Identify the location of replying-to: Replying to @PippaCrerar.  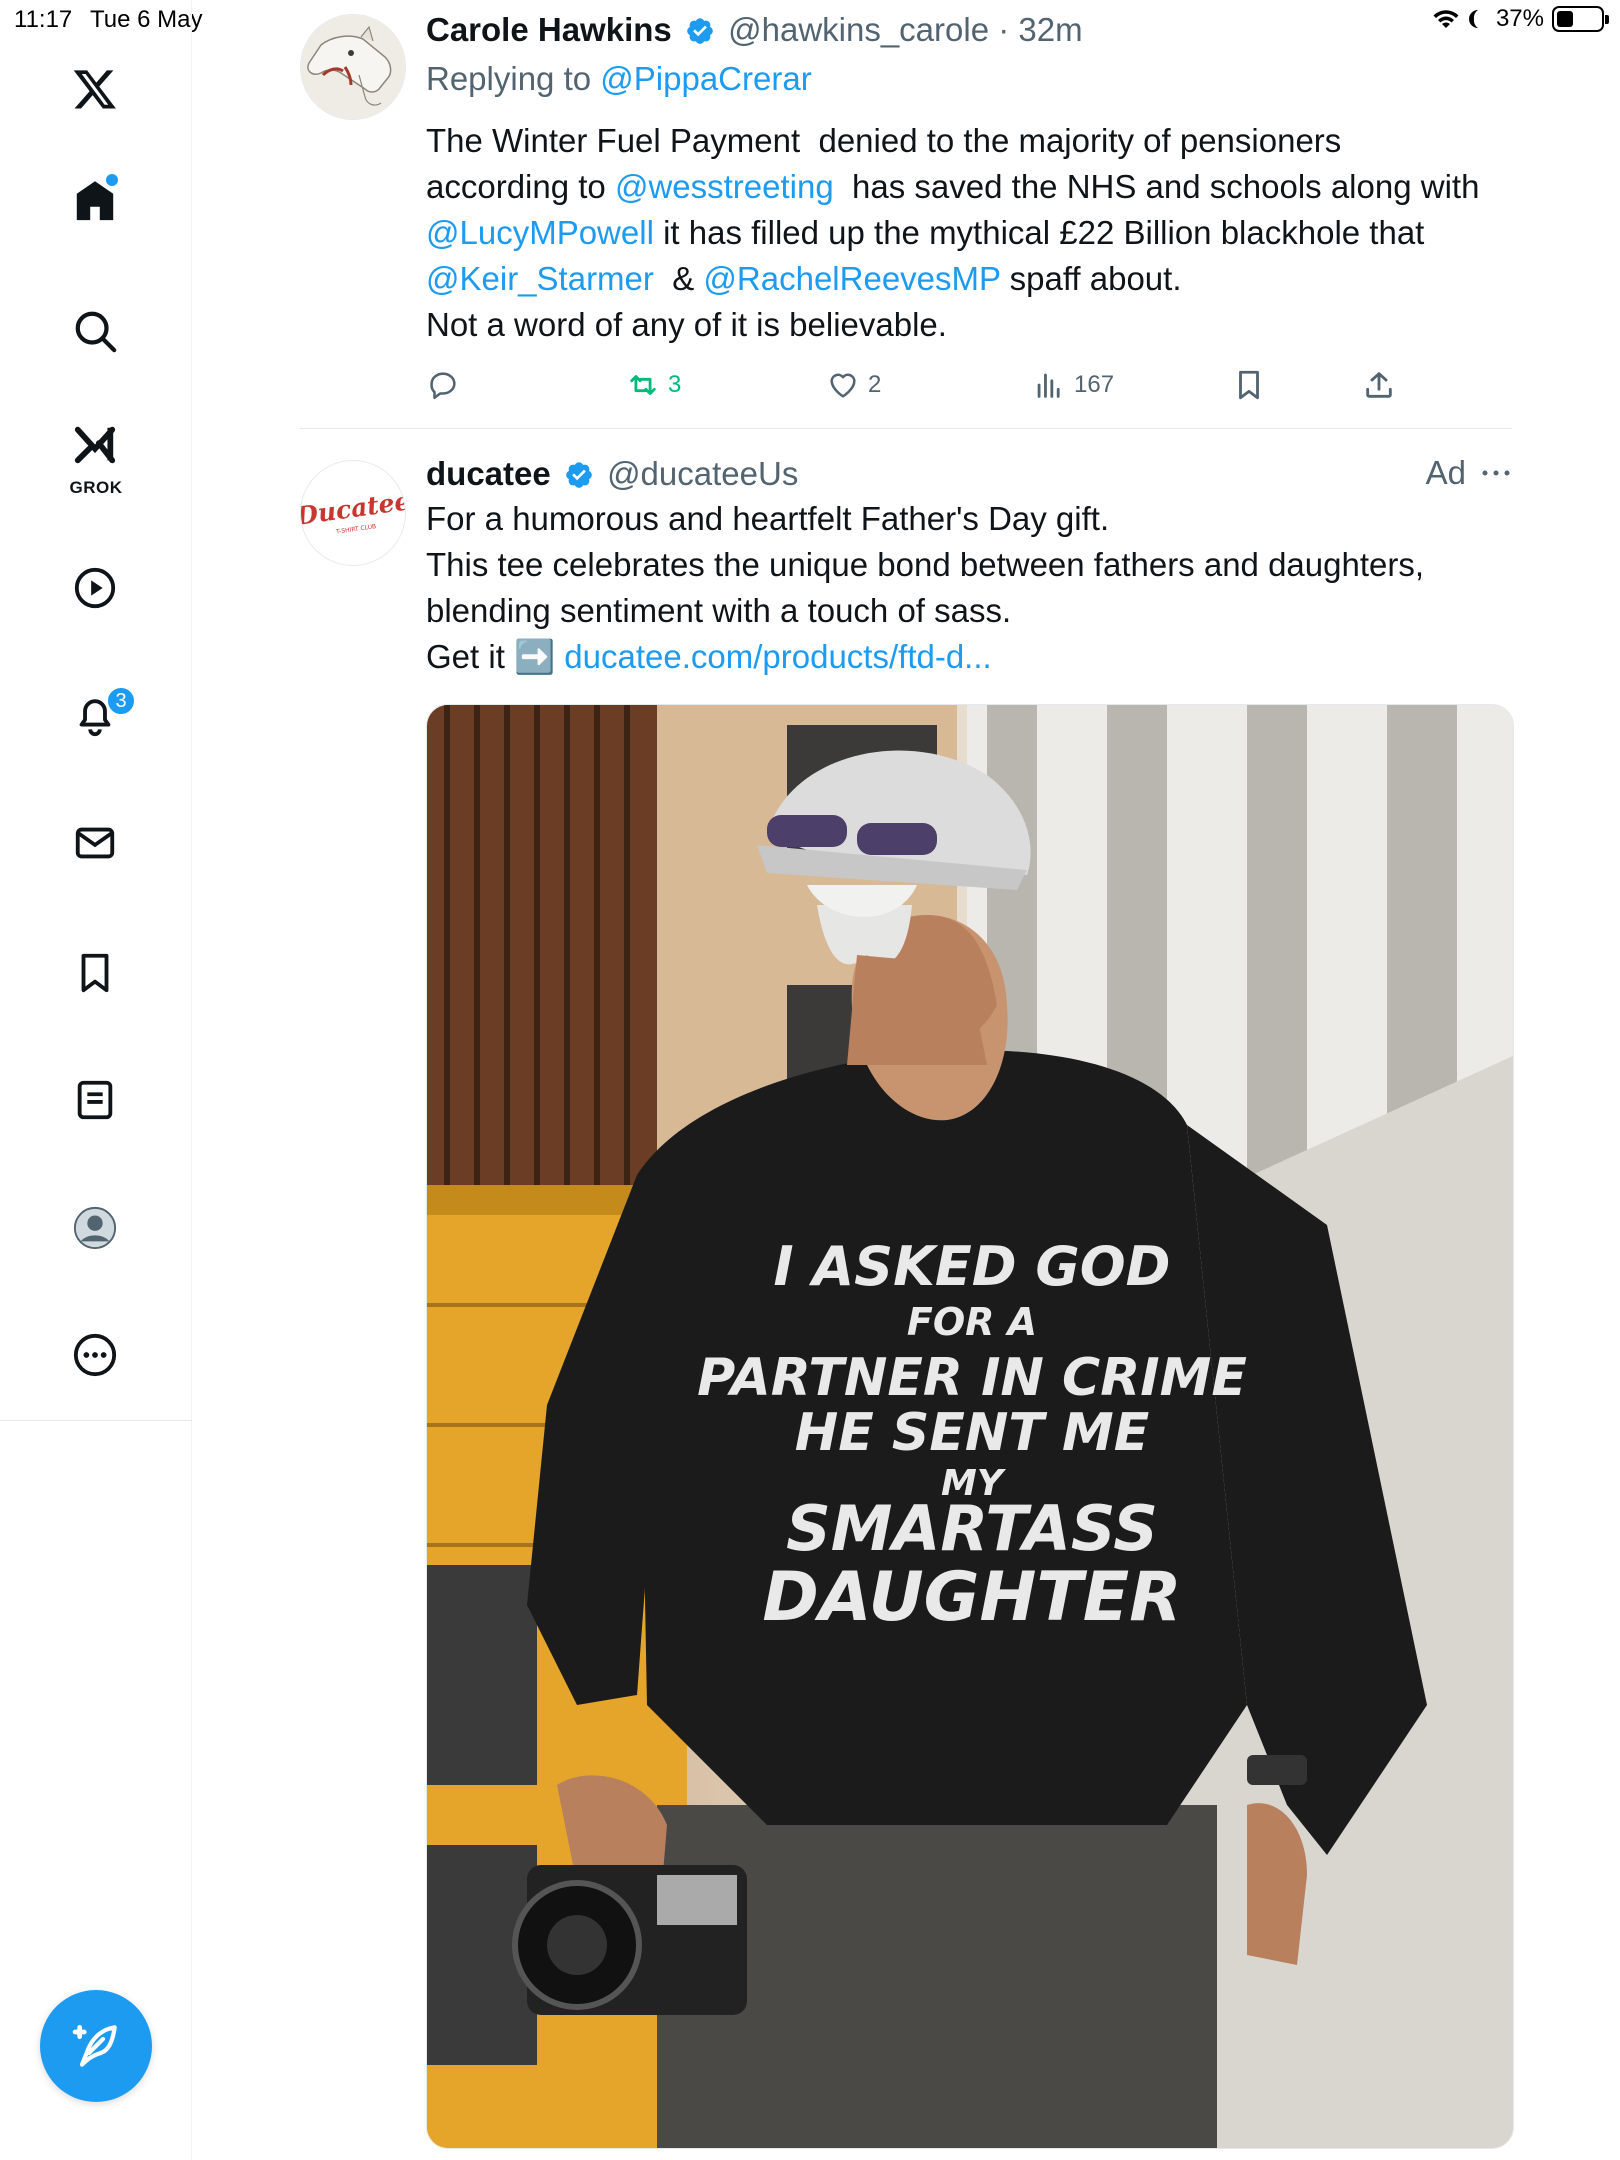
(969, 79).